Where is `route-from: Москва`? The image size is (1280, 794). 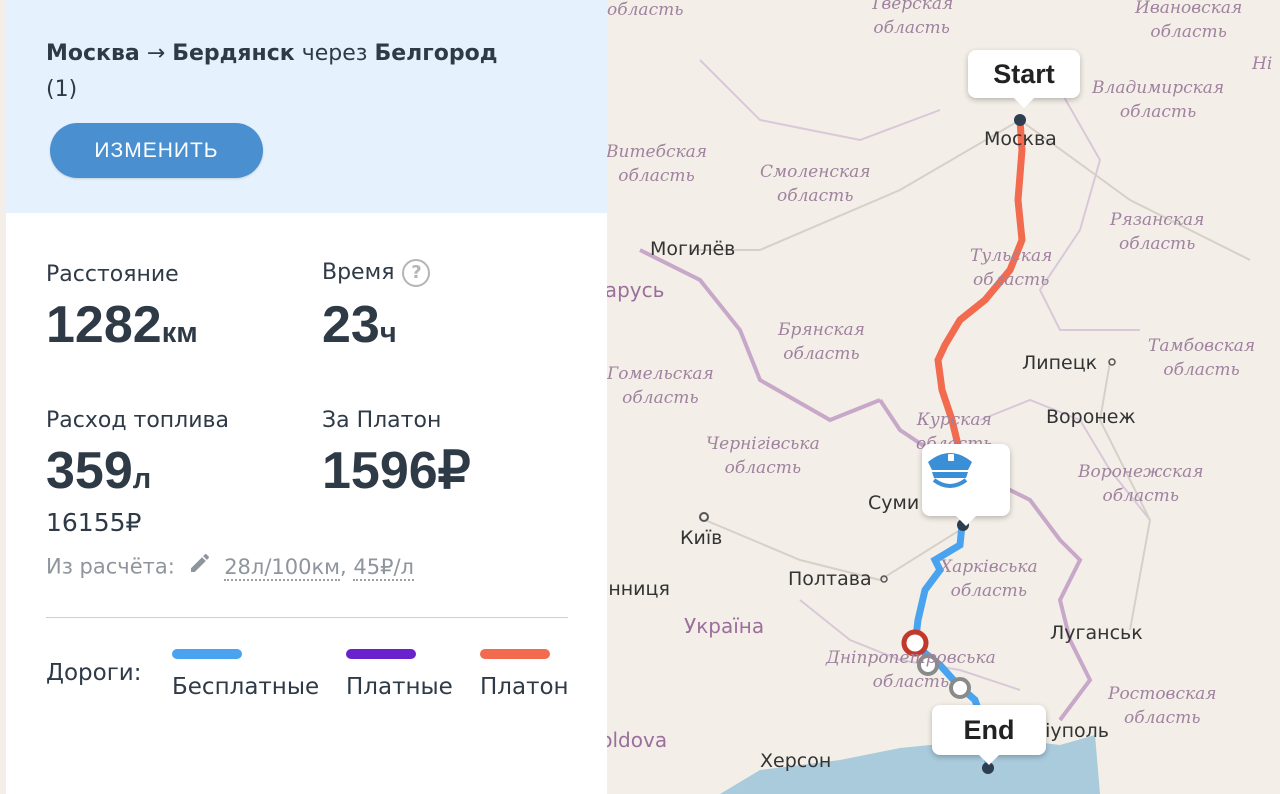 route-from: Москва is located at coordinates (93, 53).